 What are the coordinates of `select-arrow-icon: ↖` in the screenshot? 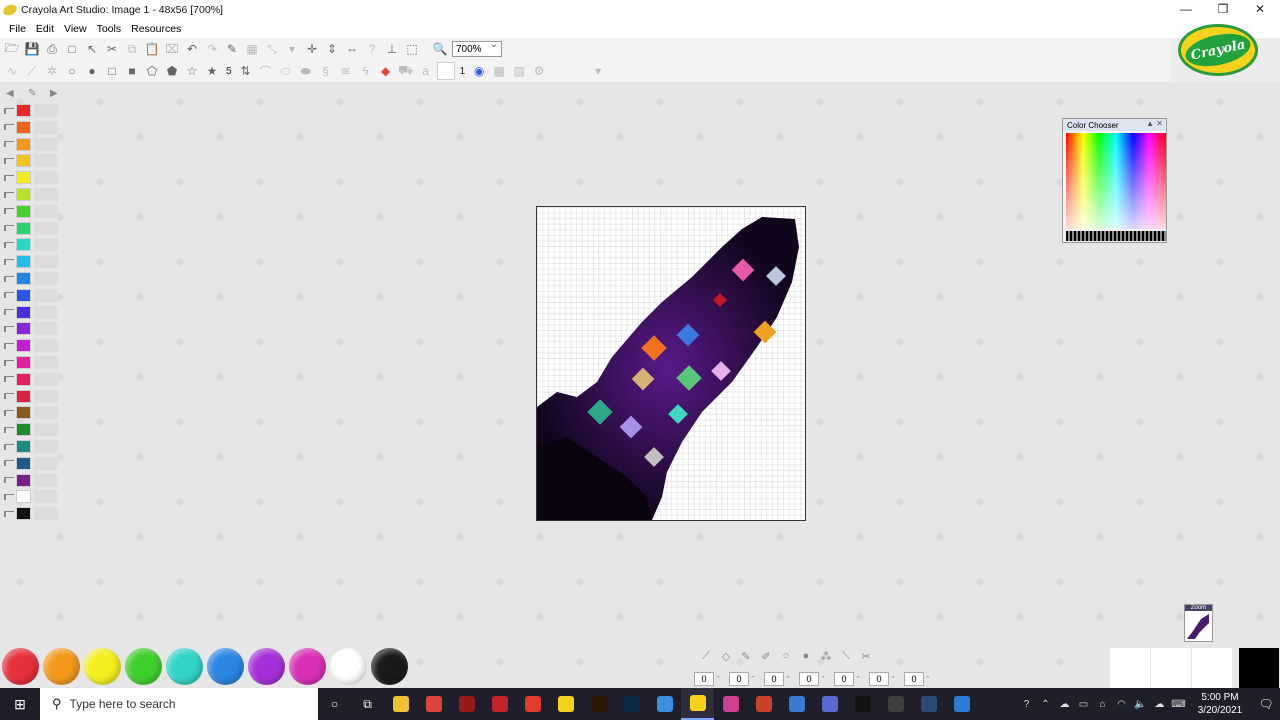 It's located at (92, 49).